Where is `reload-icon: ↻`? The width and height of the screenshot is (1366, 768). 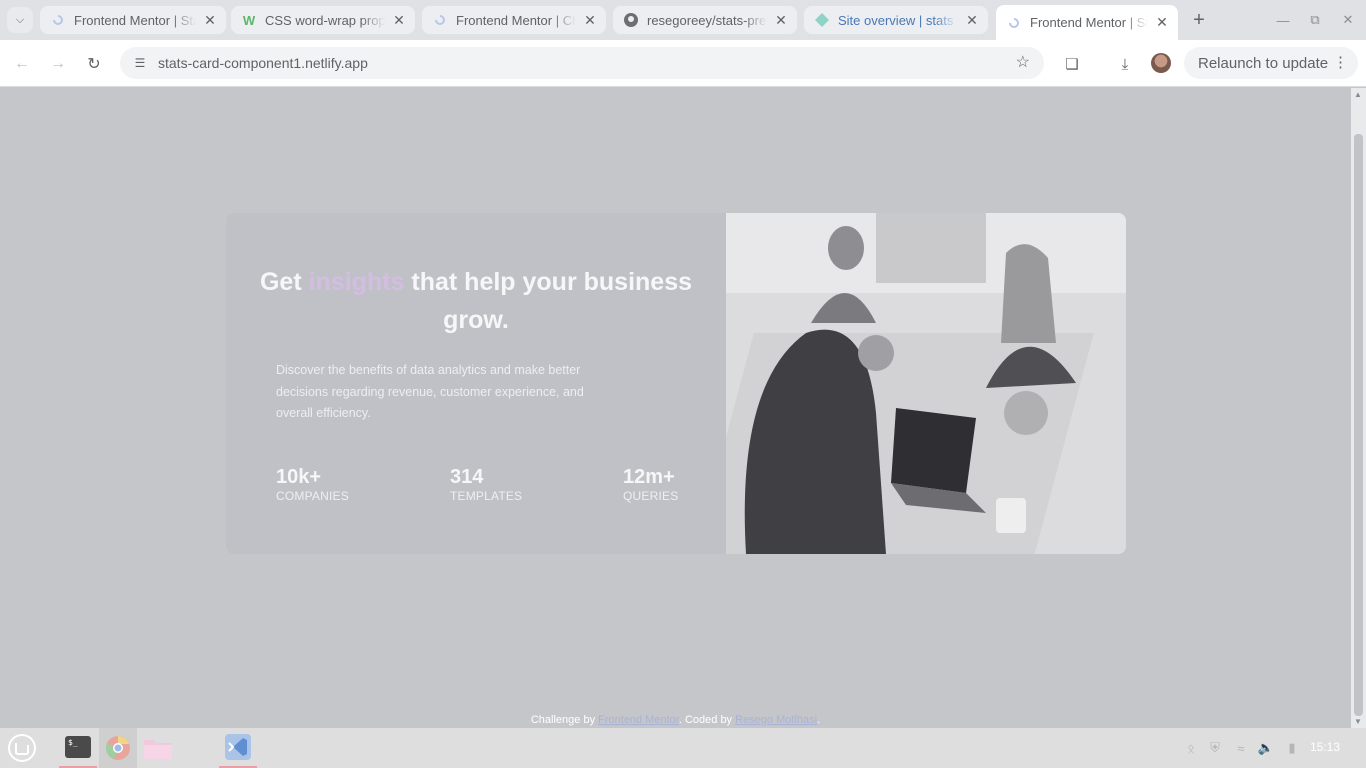 reload-icon: ↻ is located at coordinates (94, 64).